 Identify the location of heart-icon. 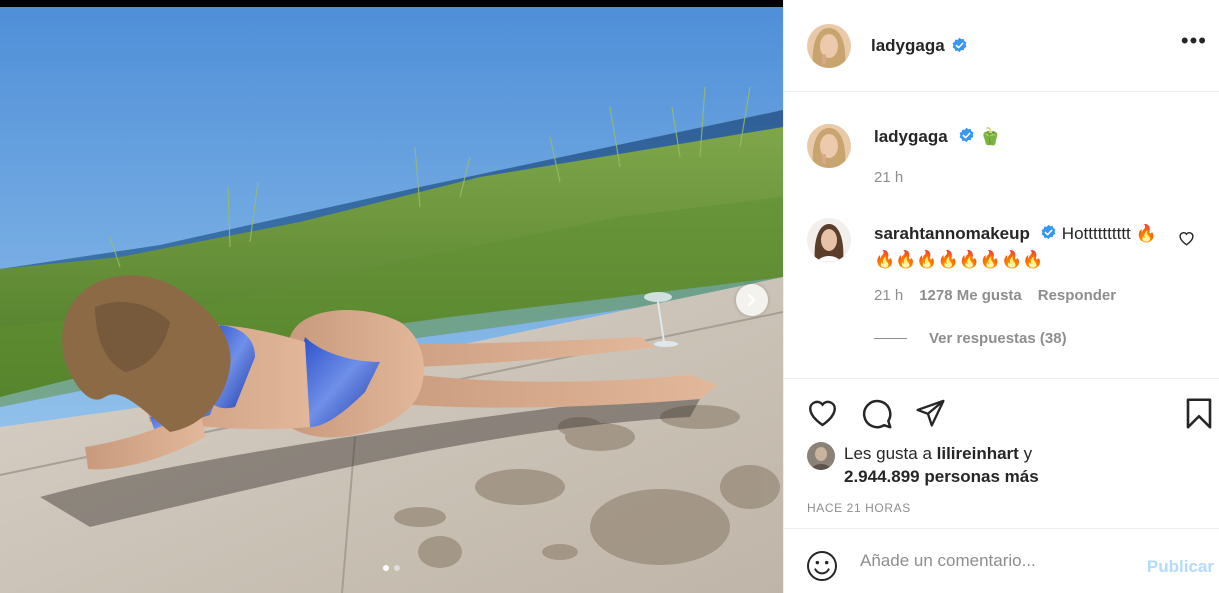
(822, 412).